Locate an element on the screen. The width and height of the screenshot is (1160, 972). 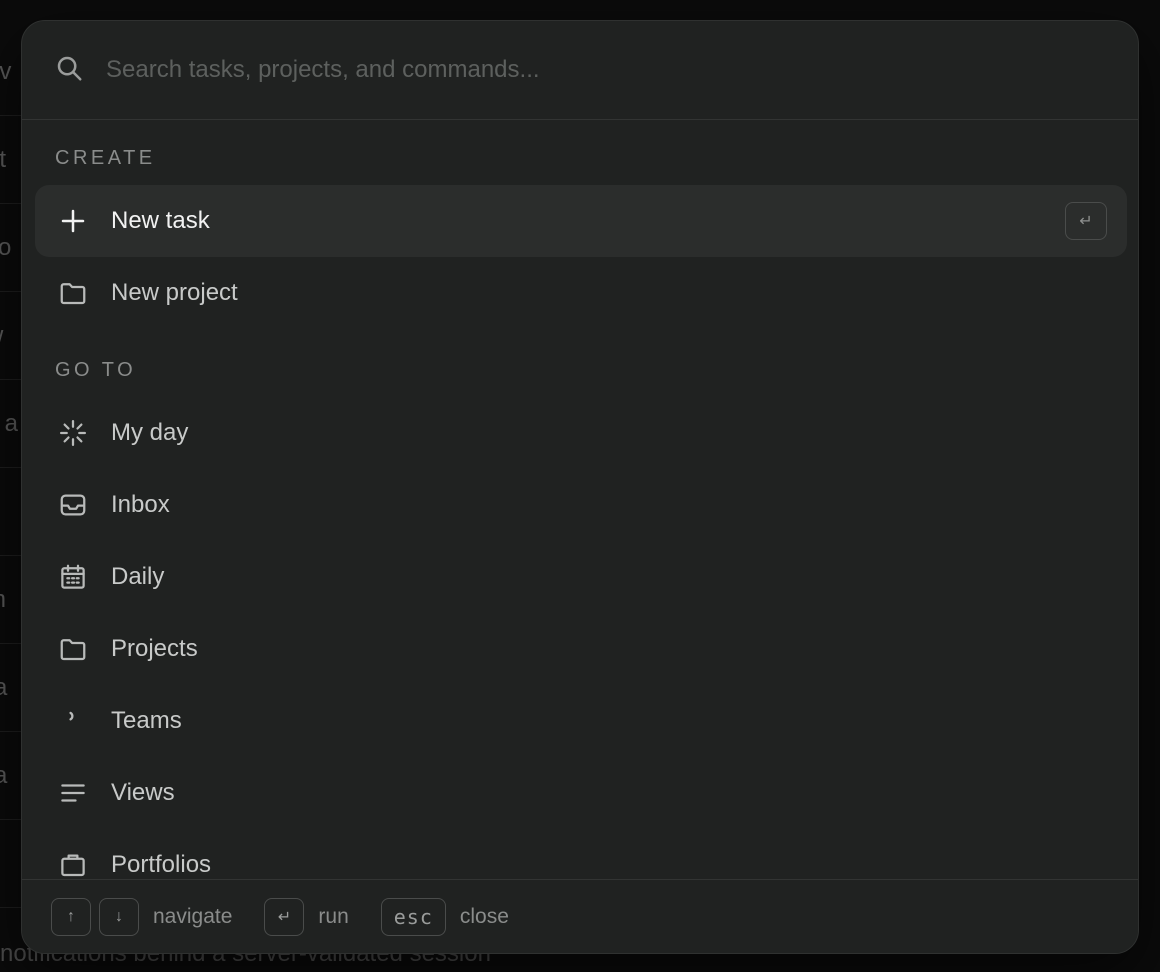
section-label-goto: GO TO is located at coordinates (96, 370).